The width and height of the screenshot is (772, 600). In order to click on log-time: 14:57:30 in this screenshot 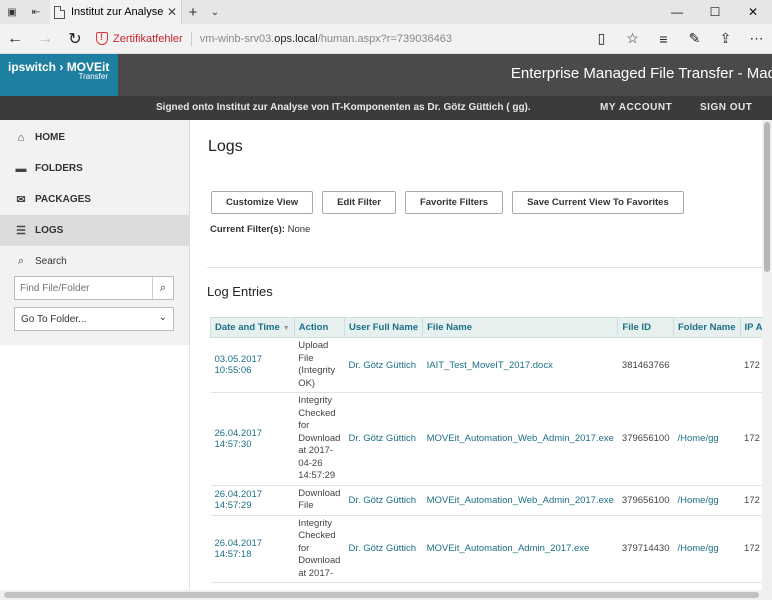, I will do `click(233, 444)`.